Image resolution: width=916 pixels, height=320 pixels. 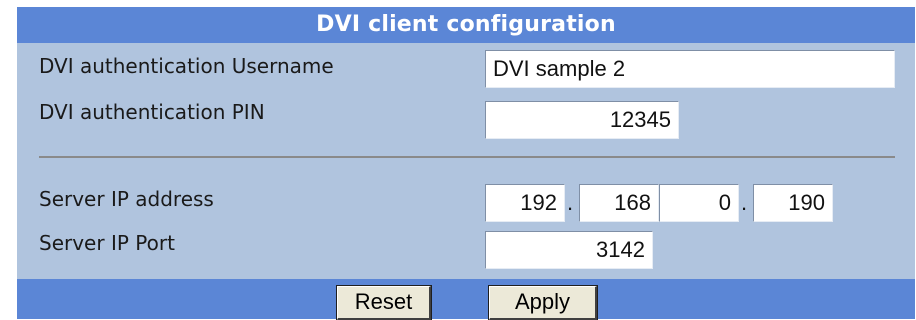 What do you see at coordinates (619, 203) in the screenshot?
I see `server-ip-octet-2: 168` at bounding box center [619, 203].